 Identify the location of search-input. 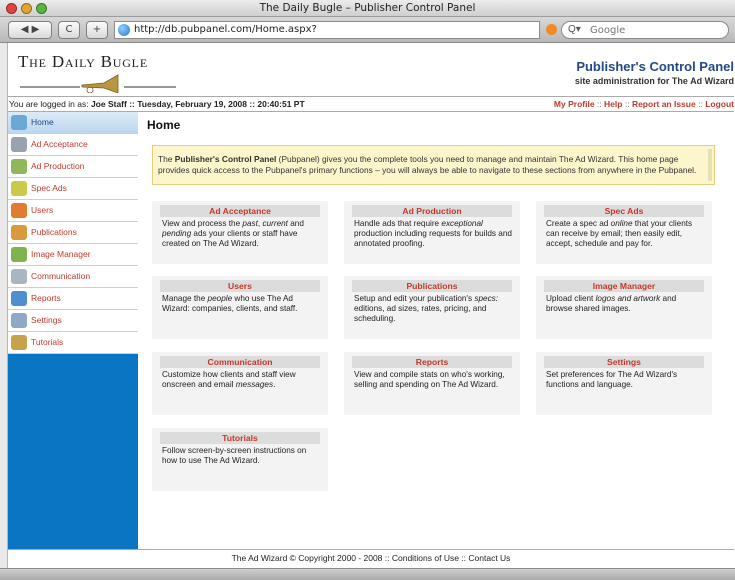
(655, 30).